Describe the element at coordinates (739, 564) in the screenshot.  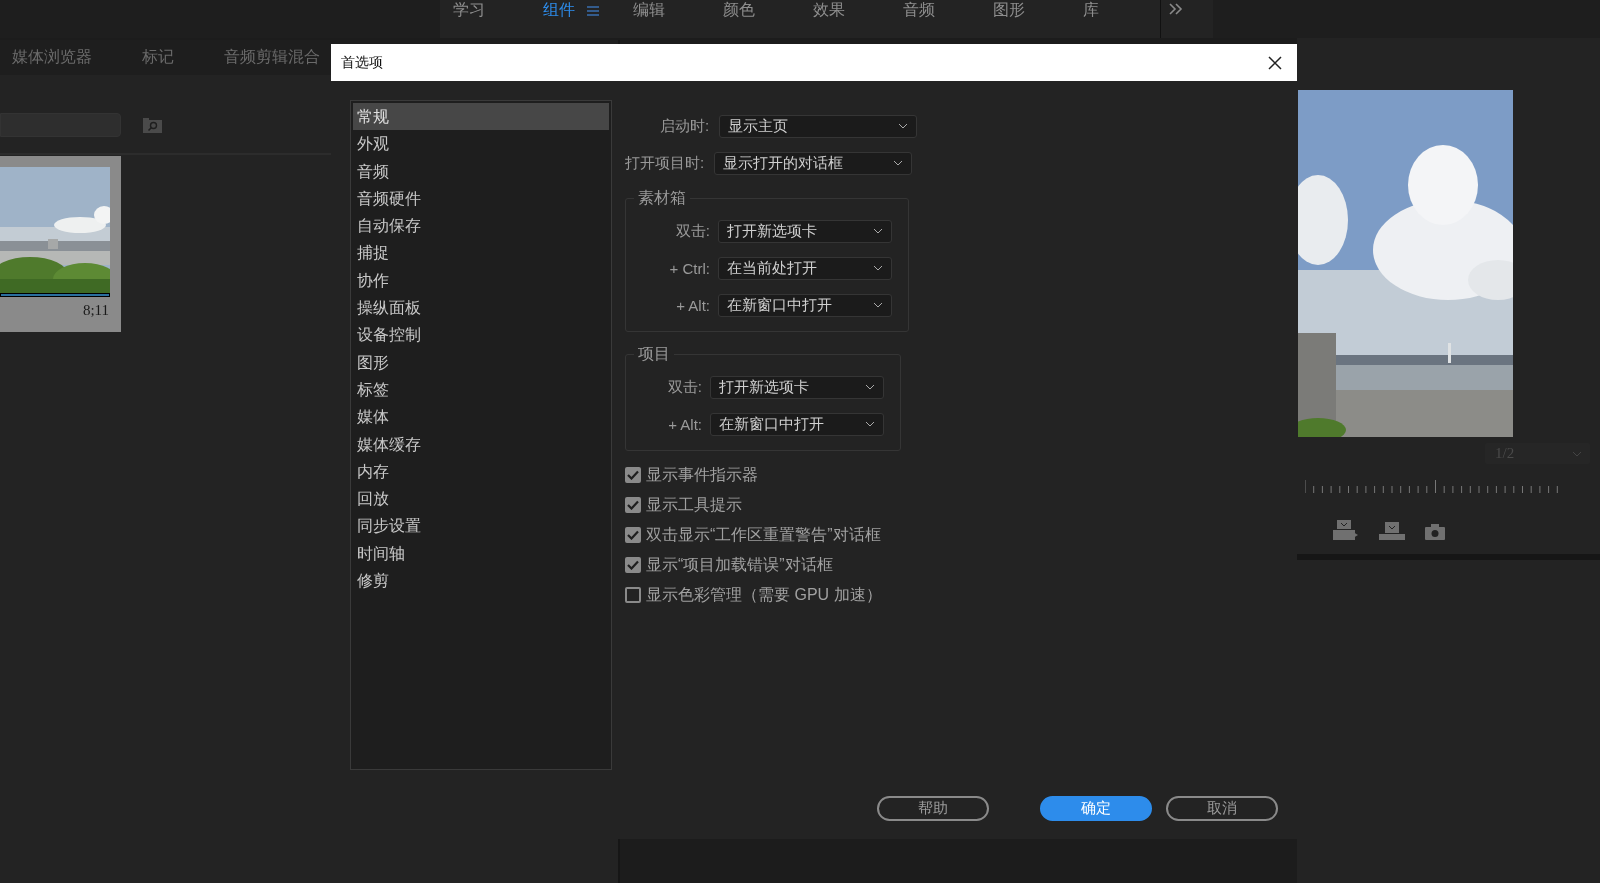
I see `checkbox-label: 显示“项目加载错误”对话框` at that location.